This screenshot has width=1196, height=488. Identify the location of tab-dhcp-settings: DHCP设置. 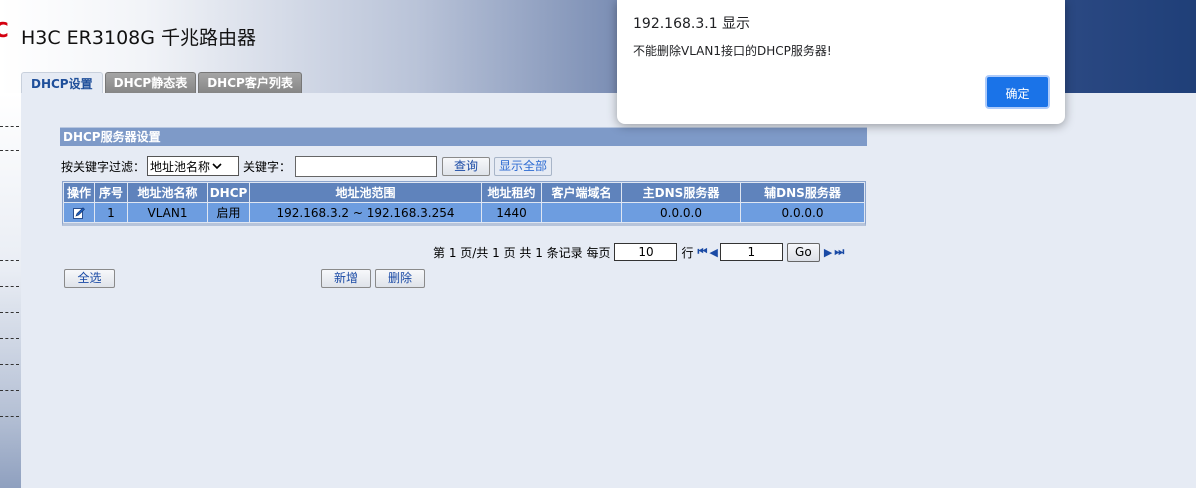
(62, 83).